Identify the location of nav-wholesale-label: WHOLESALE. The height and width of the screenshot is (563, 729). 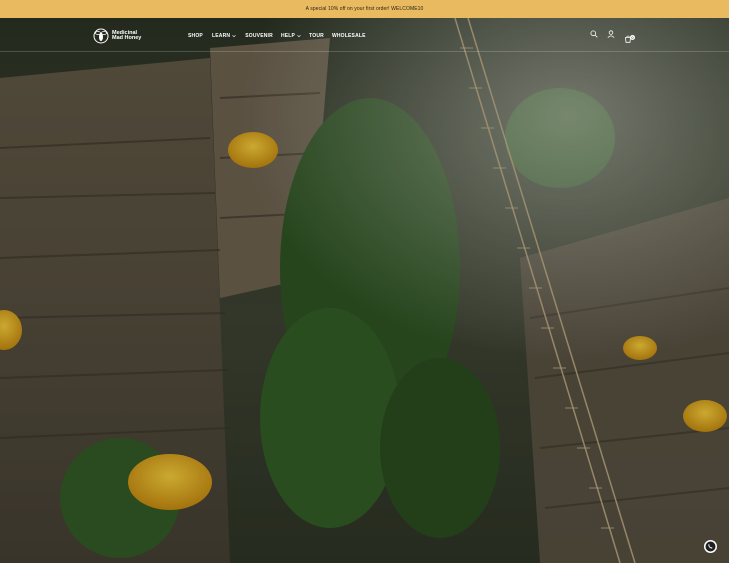
(348, 36).